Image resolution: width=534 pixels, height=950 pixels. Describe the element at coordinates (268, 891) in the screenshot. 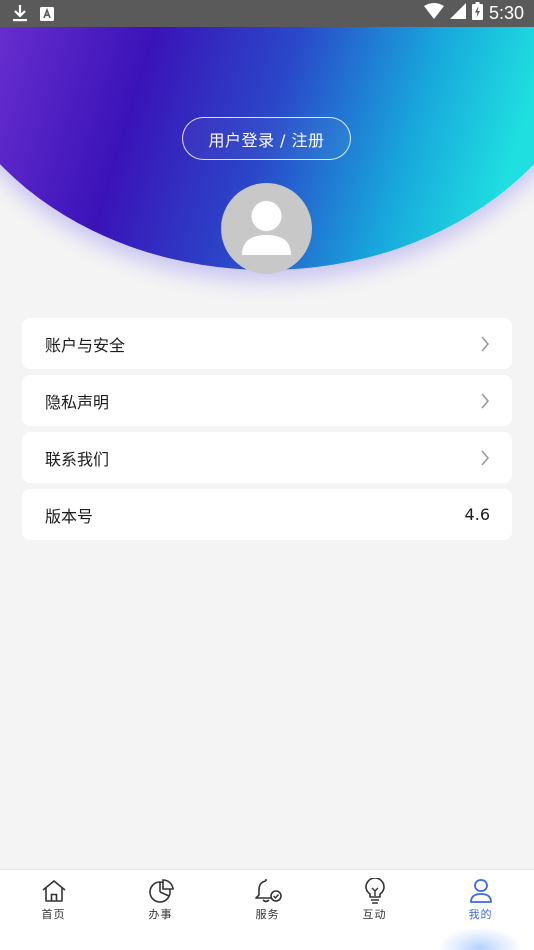

I see `bell-check-icon` at that location.